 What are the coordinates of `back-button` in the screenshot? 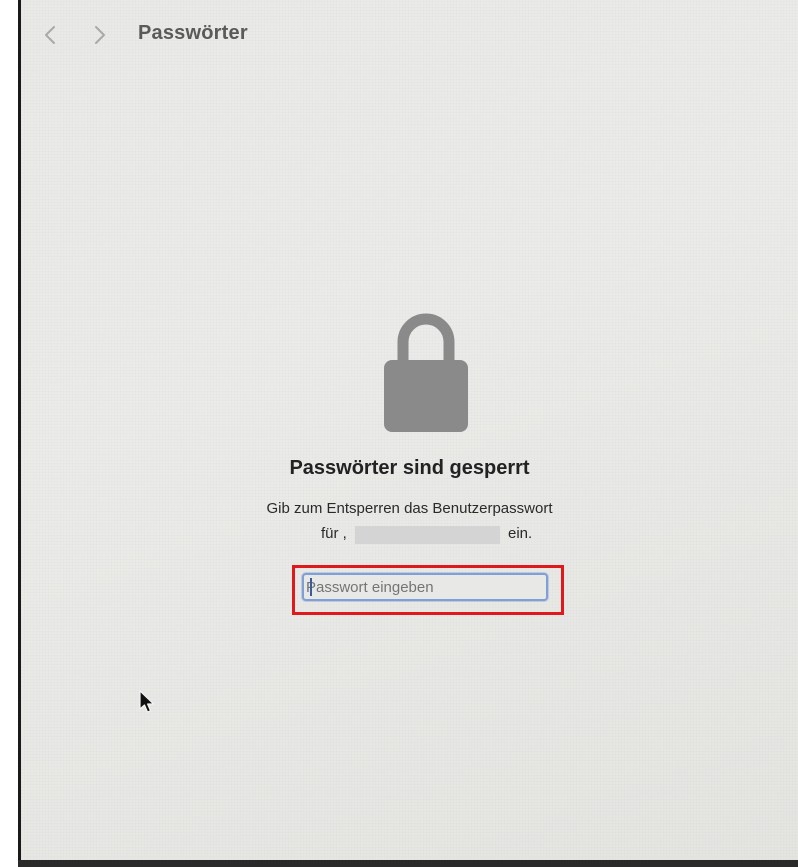 It's located at (50, 35).